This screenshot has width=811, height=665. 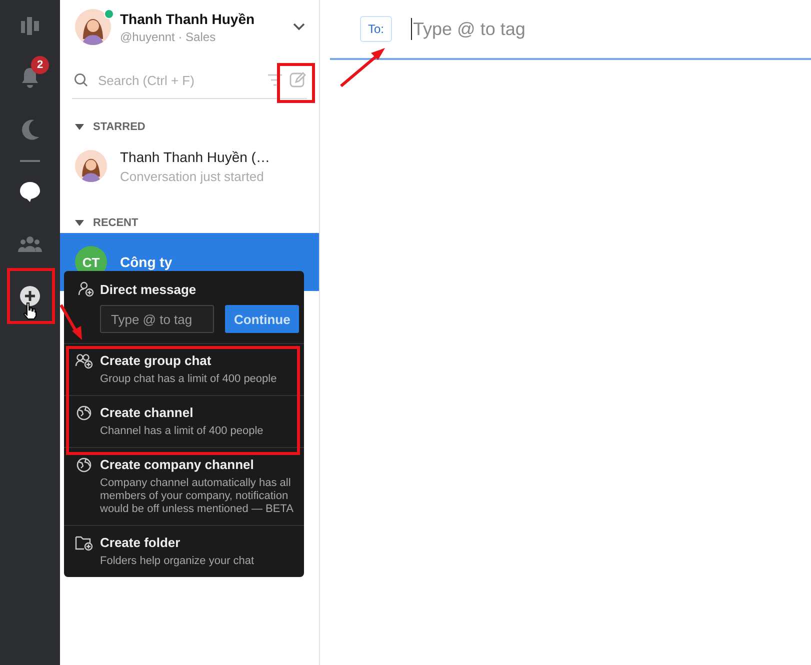 I want to click on conversation-item: Thanh Thanh Huyền (… Conversation just started, so click(x=189, y=166).